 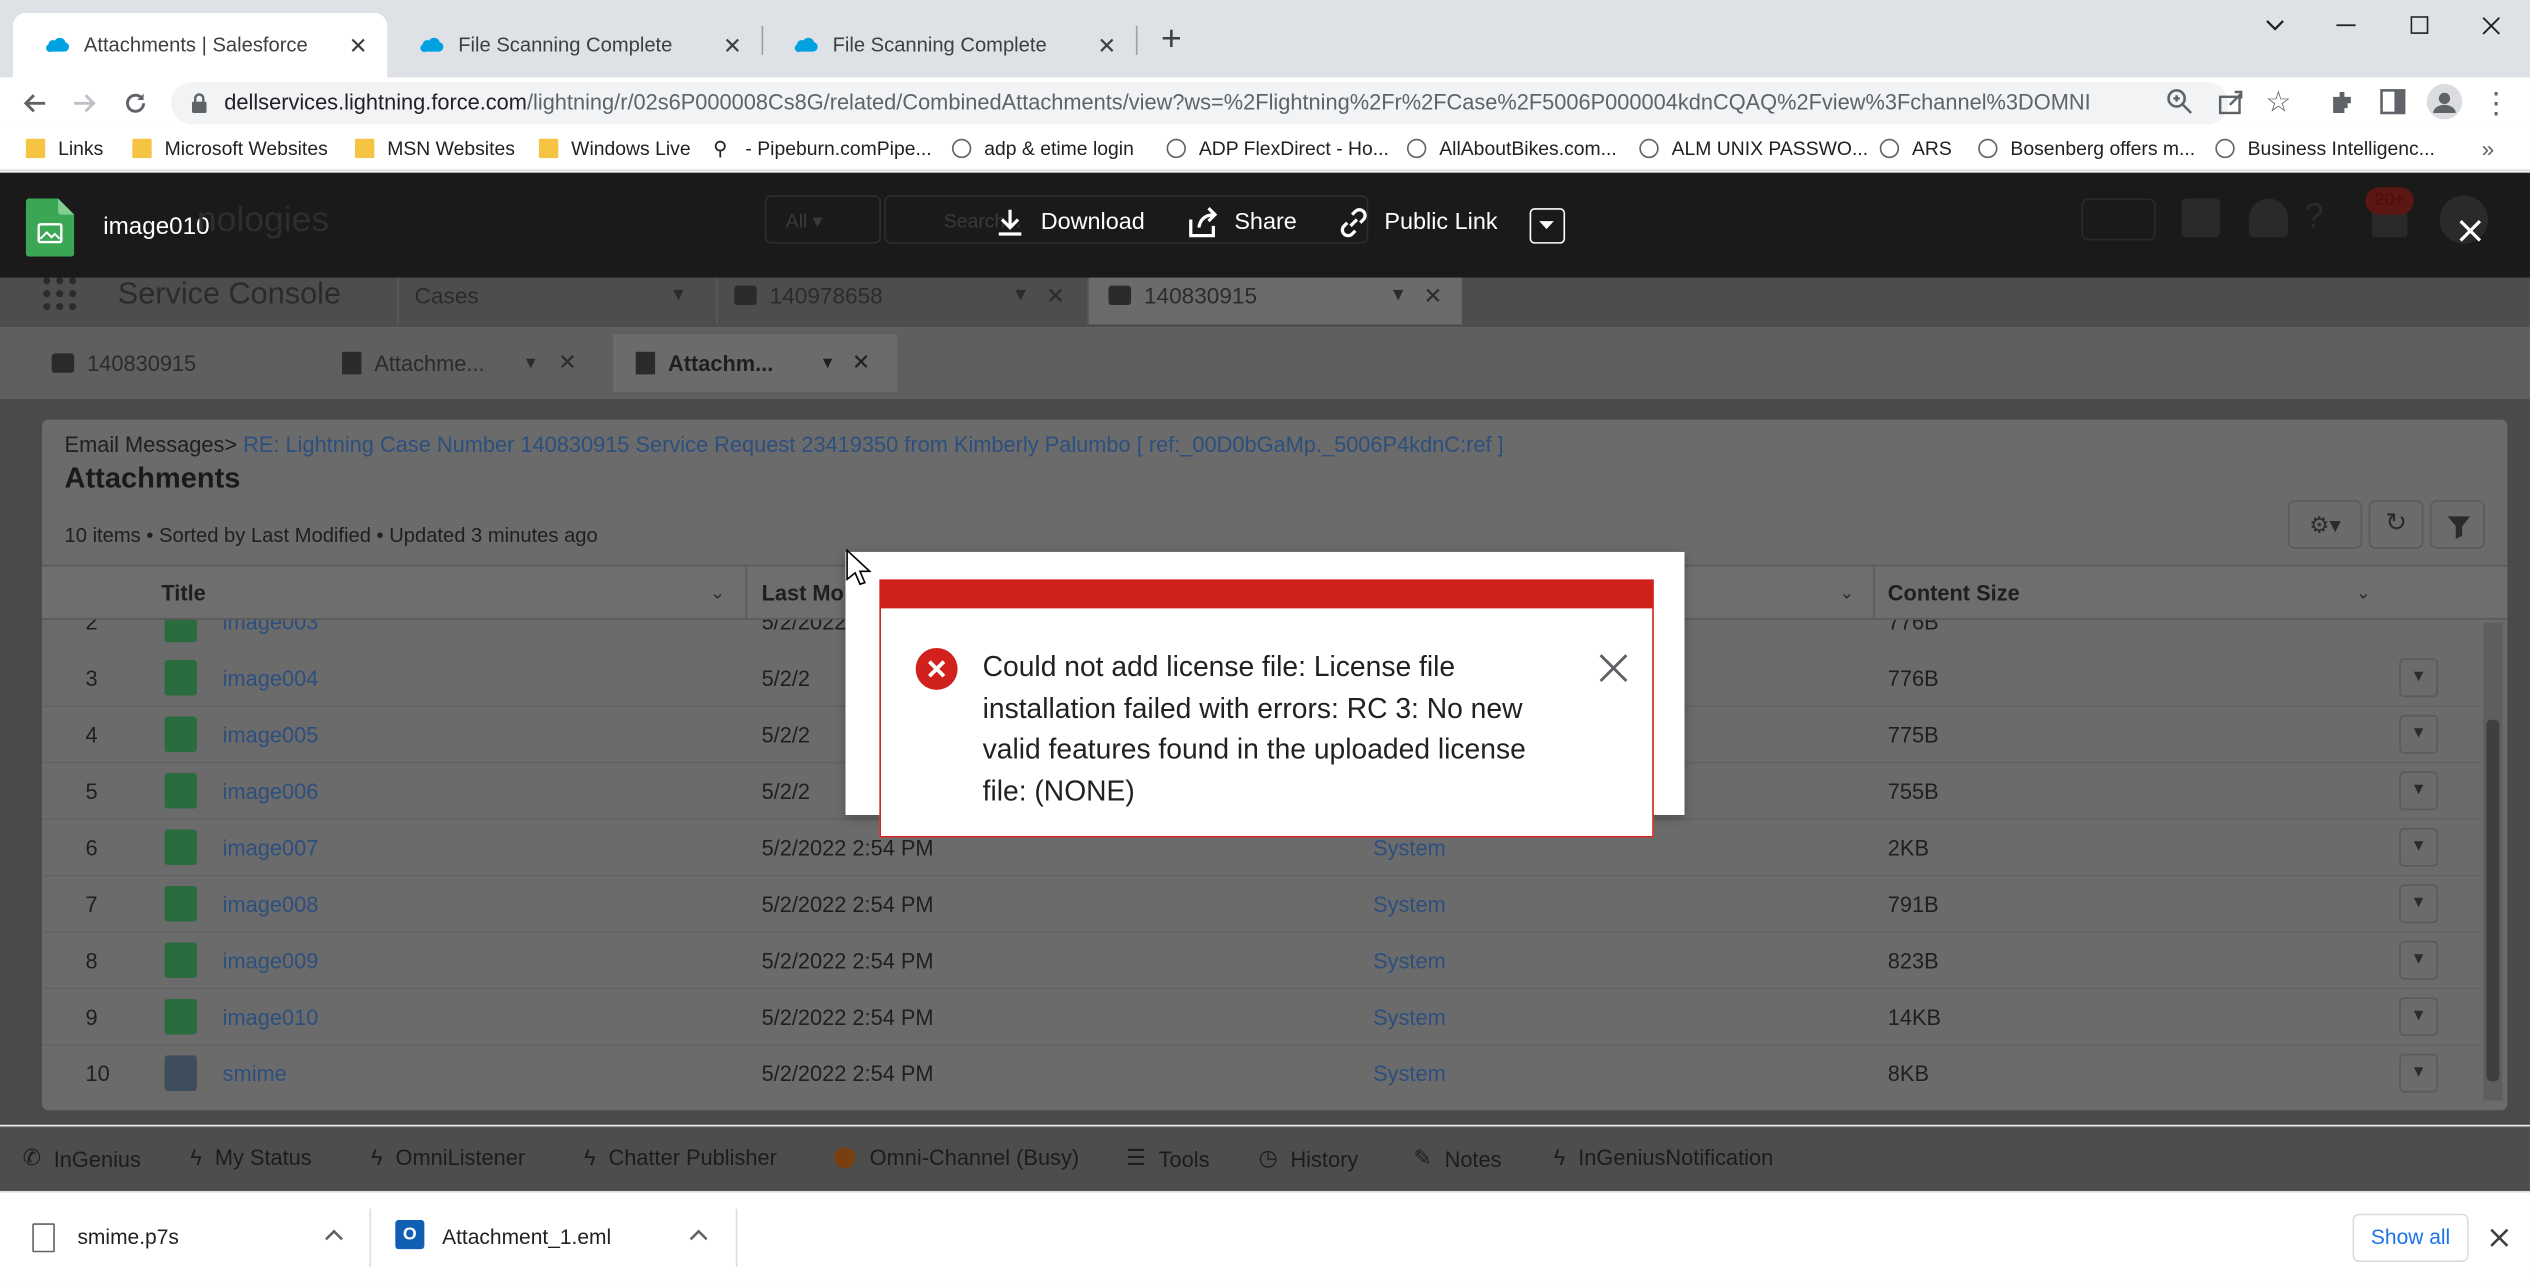 What do you see at coordinates (1663, 1158) in the screenshot?
I see `utility-item-ingenius-notification: ϟ InGeniusNotification` at bounding box center [1663, 1158].